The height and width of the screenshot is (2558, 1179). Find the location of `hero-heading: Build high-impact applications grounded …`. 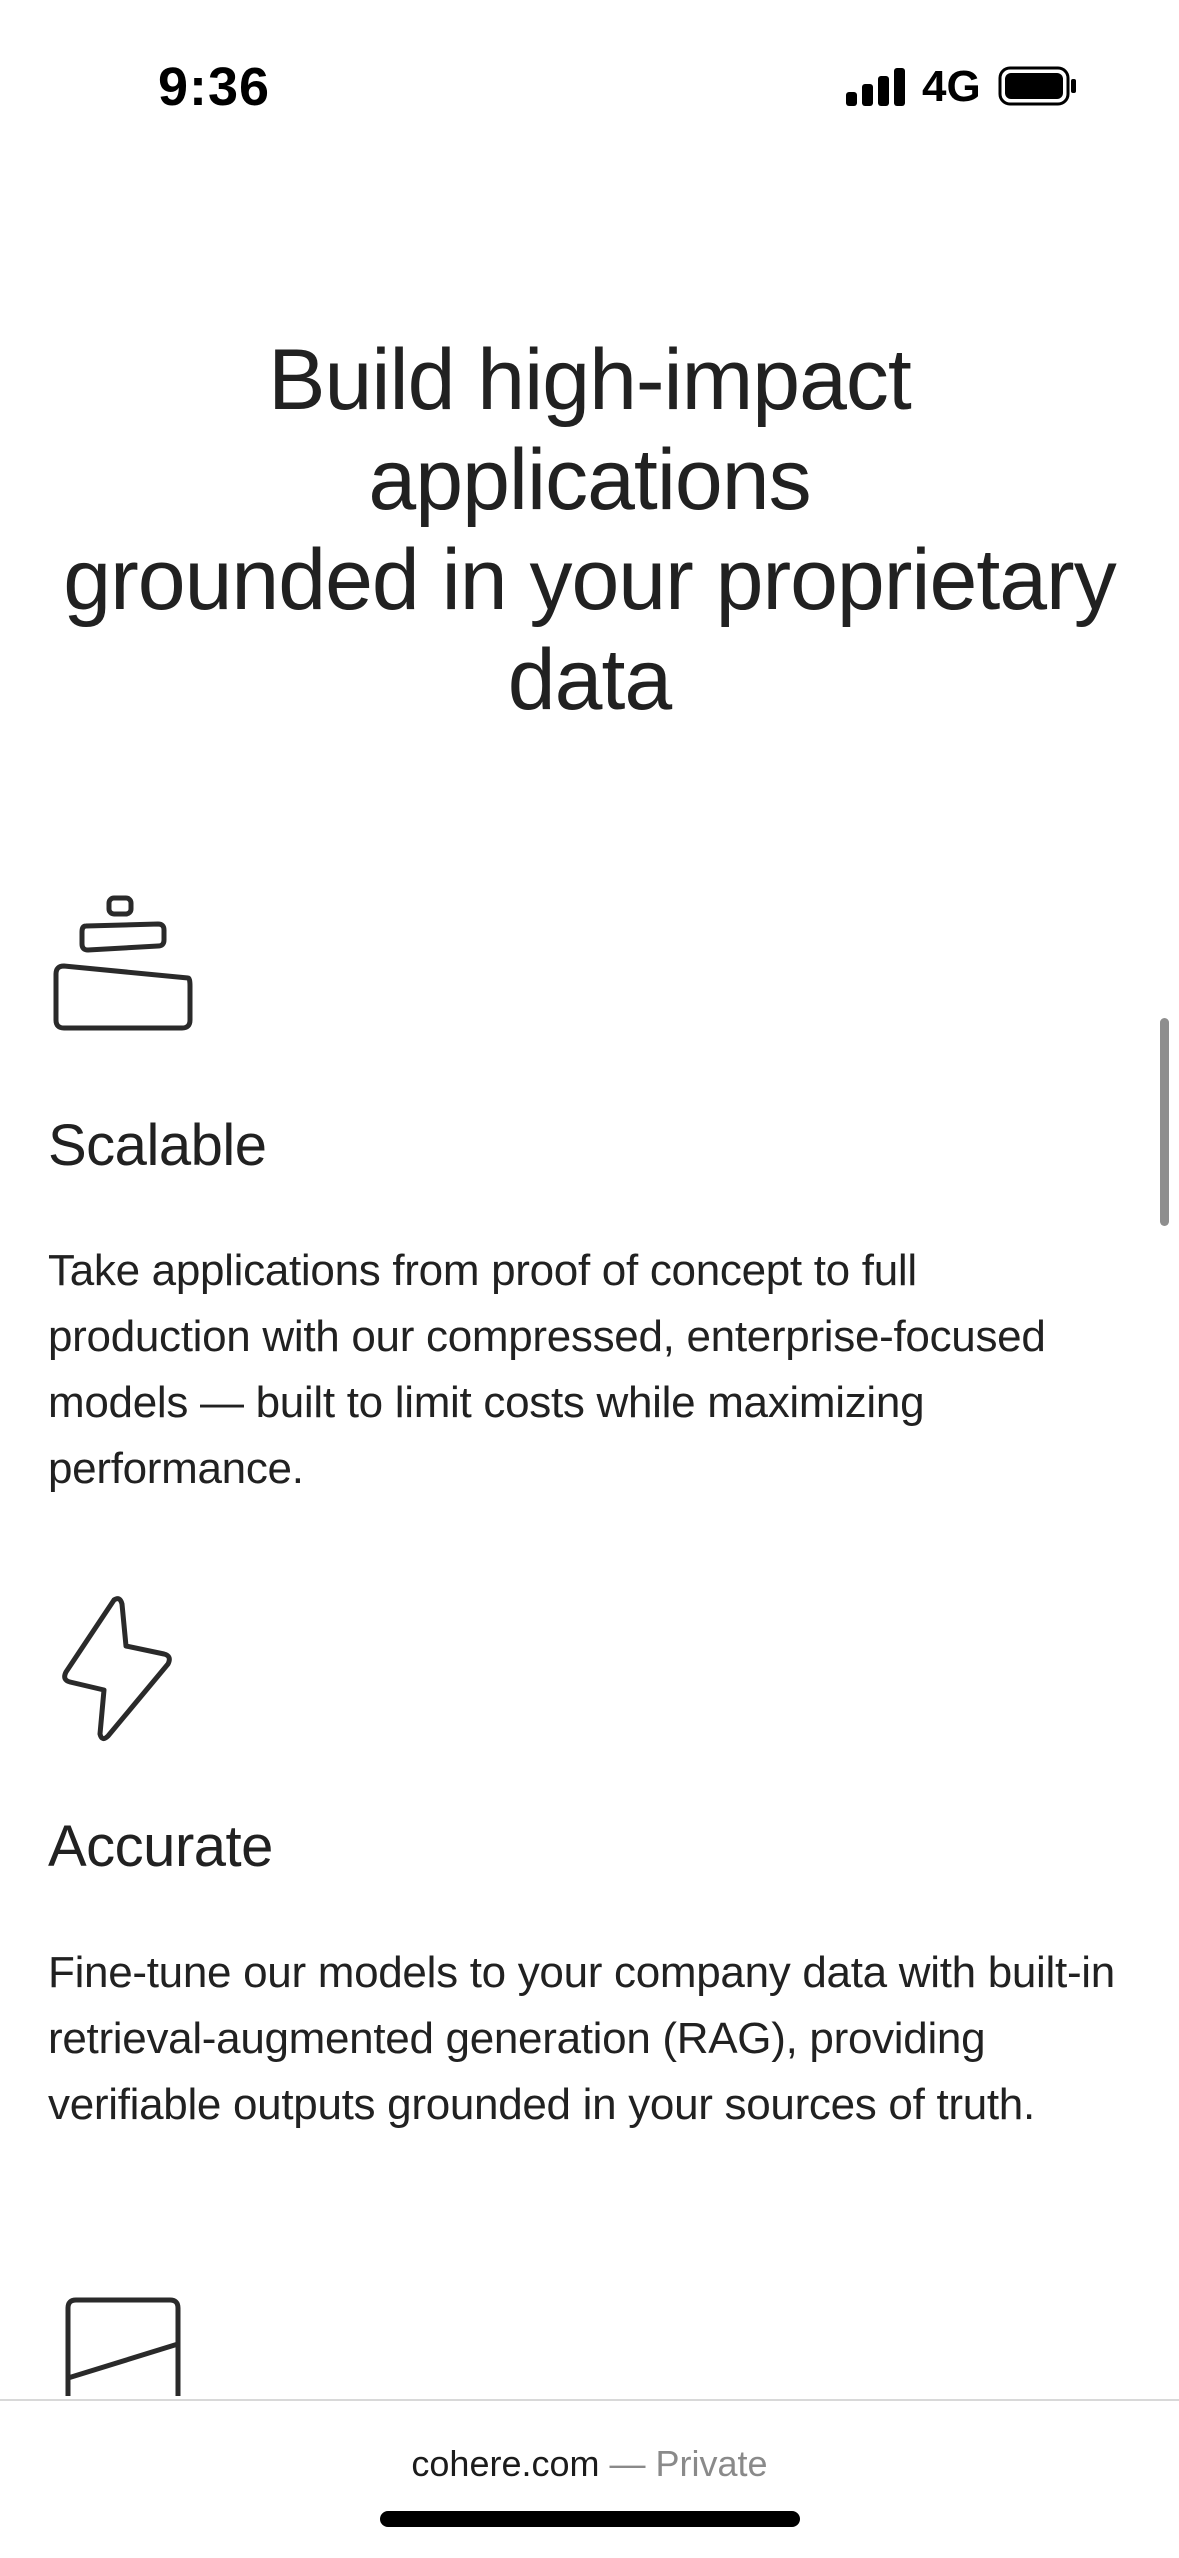

hero-heading: Build high-impact applications grounded … is located at coordinates (589, 530).